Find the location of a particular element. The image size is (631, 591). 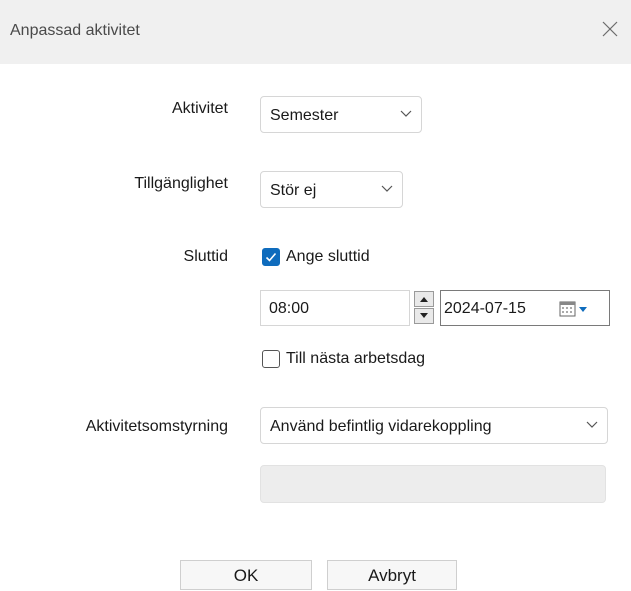

omstyrning-dropdown: Använd befintlig vidarekoppling is located at coordinates (434, 425).